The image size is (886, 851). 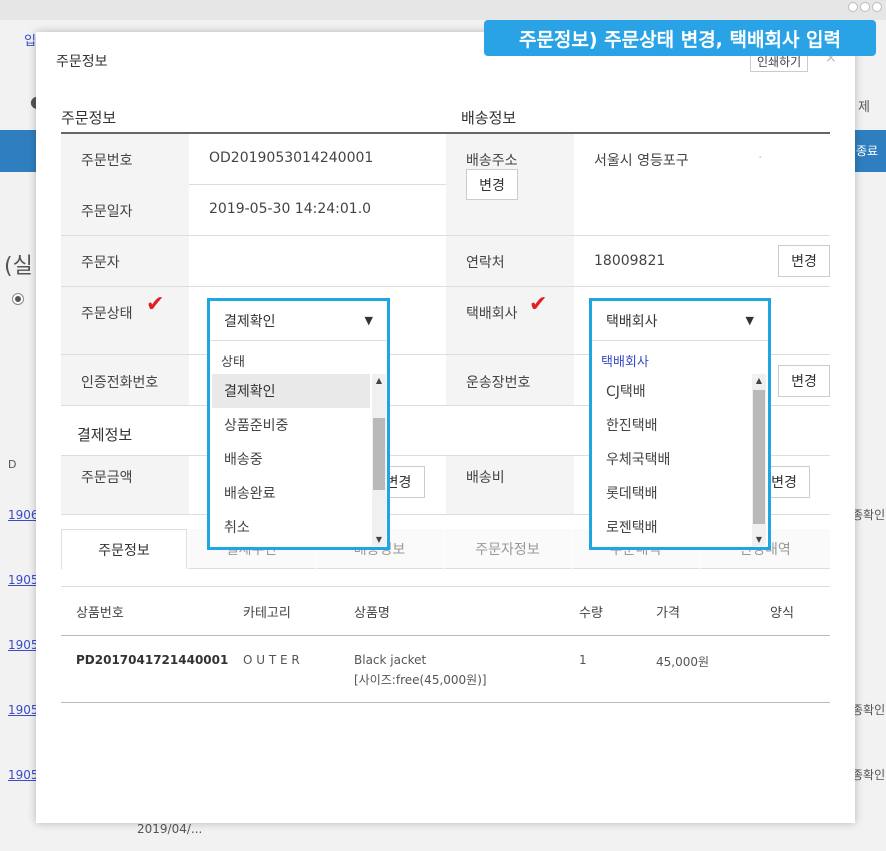 I want to click on courier-selected: 택배회사, so click(x=632, y=321).